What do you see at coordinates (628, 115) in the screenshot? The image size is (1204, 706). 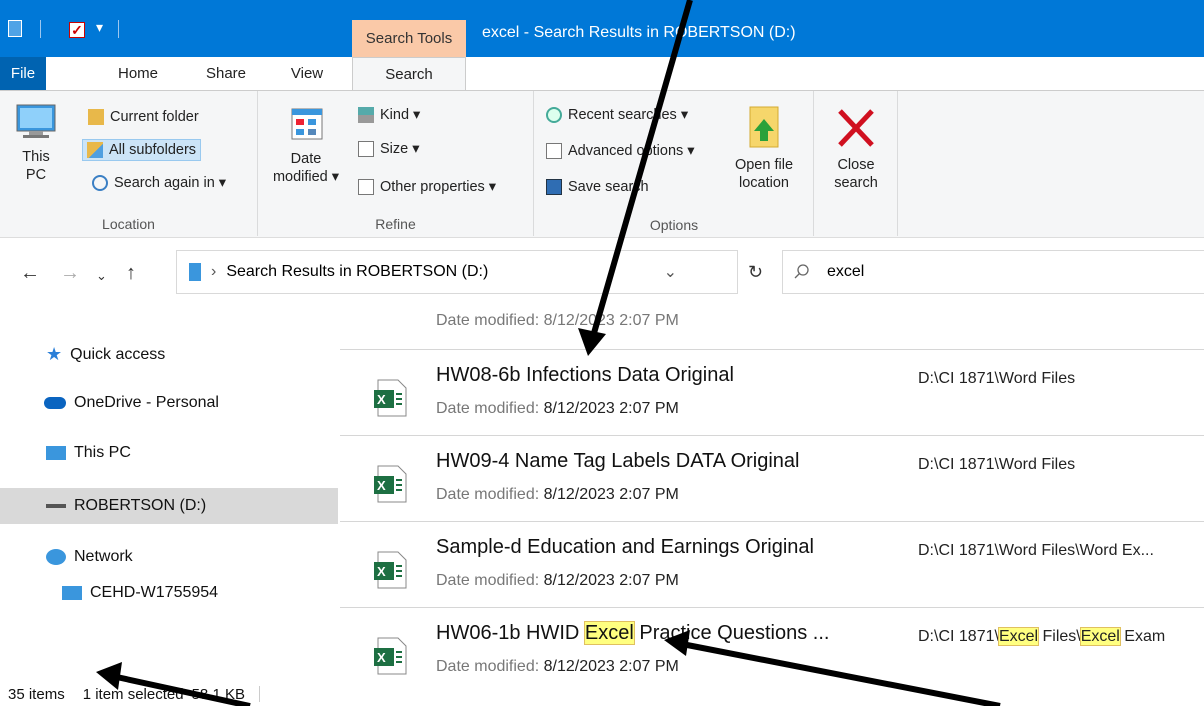 I see `recent-searches-label: Recent searches ▾` at bounding box center [628, 115].